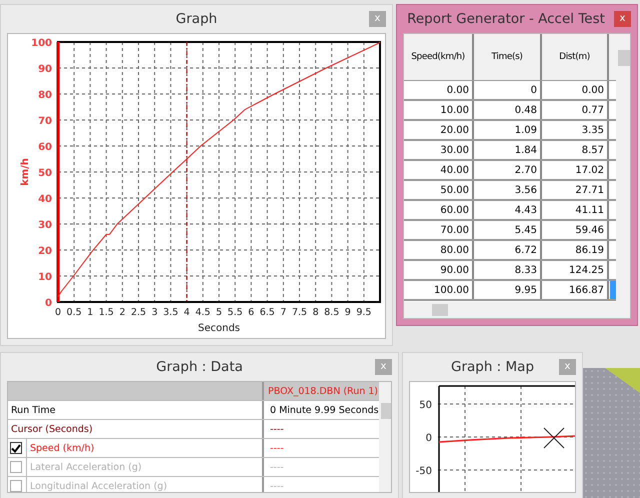 The width and height of the screenshot is (640, 498). What do you see at coordinates (508, 130) in the screenshot?
I see `table-cell: 1.09` at bounding box center [508, 130].